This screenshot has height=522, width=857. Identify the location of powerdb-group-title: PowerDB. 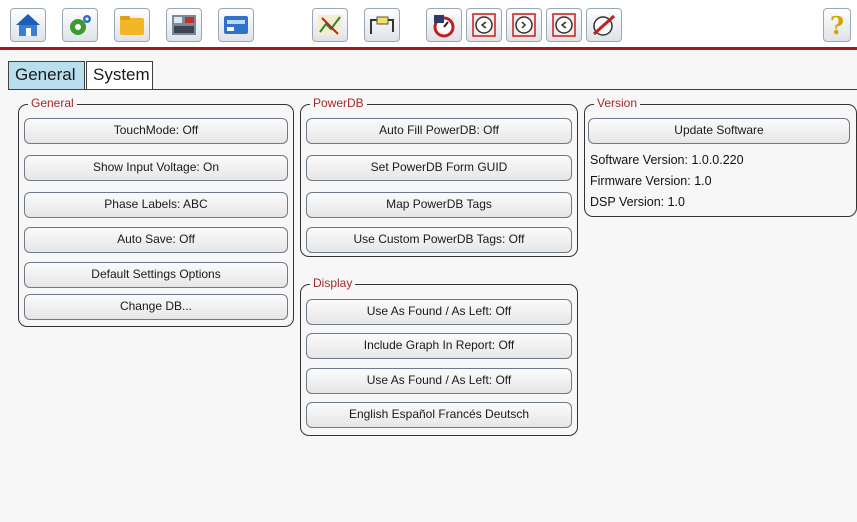
(338, 103).